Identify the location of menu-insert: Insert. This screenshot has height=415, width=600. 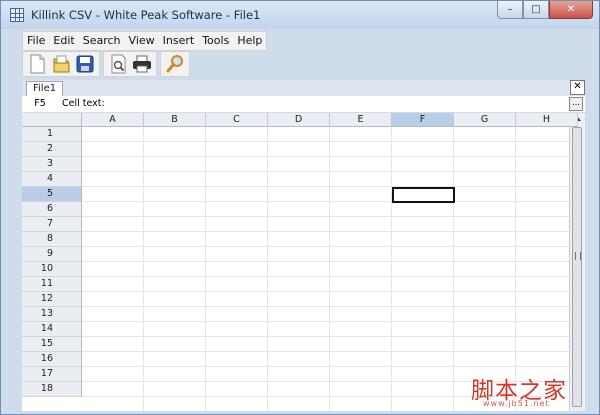
(179, 41).